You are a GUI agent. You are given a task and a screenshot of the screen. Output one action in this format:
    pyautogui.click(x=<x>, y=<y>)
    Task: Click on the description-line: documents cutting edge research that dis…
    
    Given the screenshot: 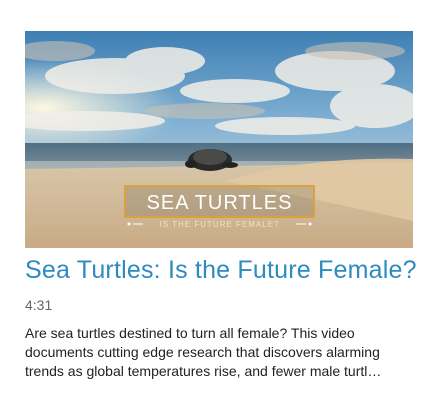 What is the action you would take?
    pyautogui.click(x=202, y=352)
    